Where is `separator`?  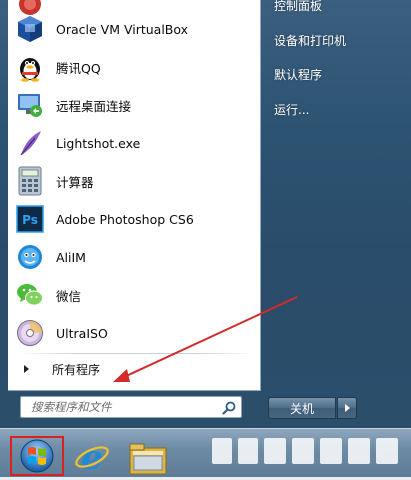 separator is located at coordinates (138, 353).